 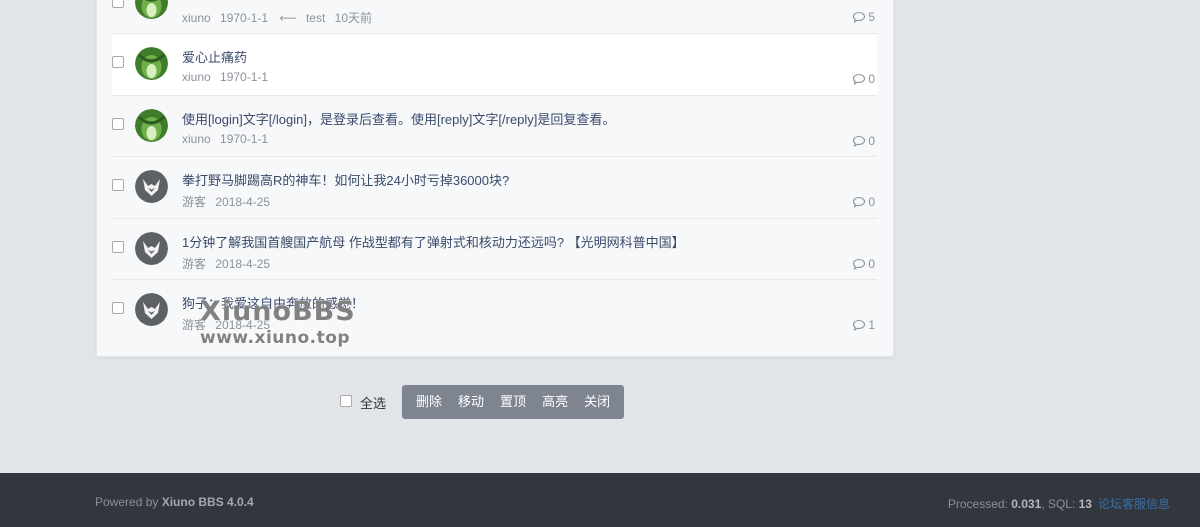 I want to click on last-reply-user: test, so click(x=315, y=18).